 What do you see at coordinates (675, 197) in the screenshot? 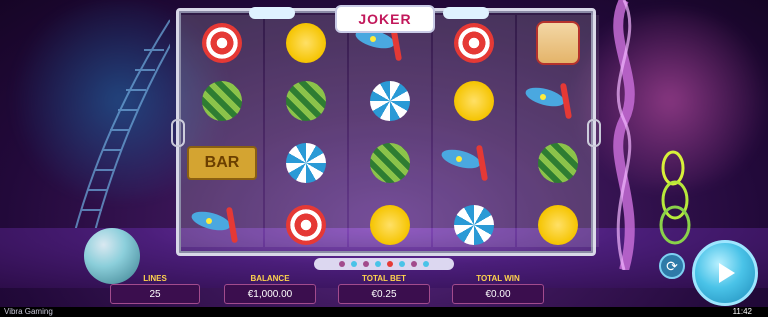
I see `hoops-icon` at bounding box center [675, 197].